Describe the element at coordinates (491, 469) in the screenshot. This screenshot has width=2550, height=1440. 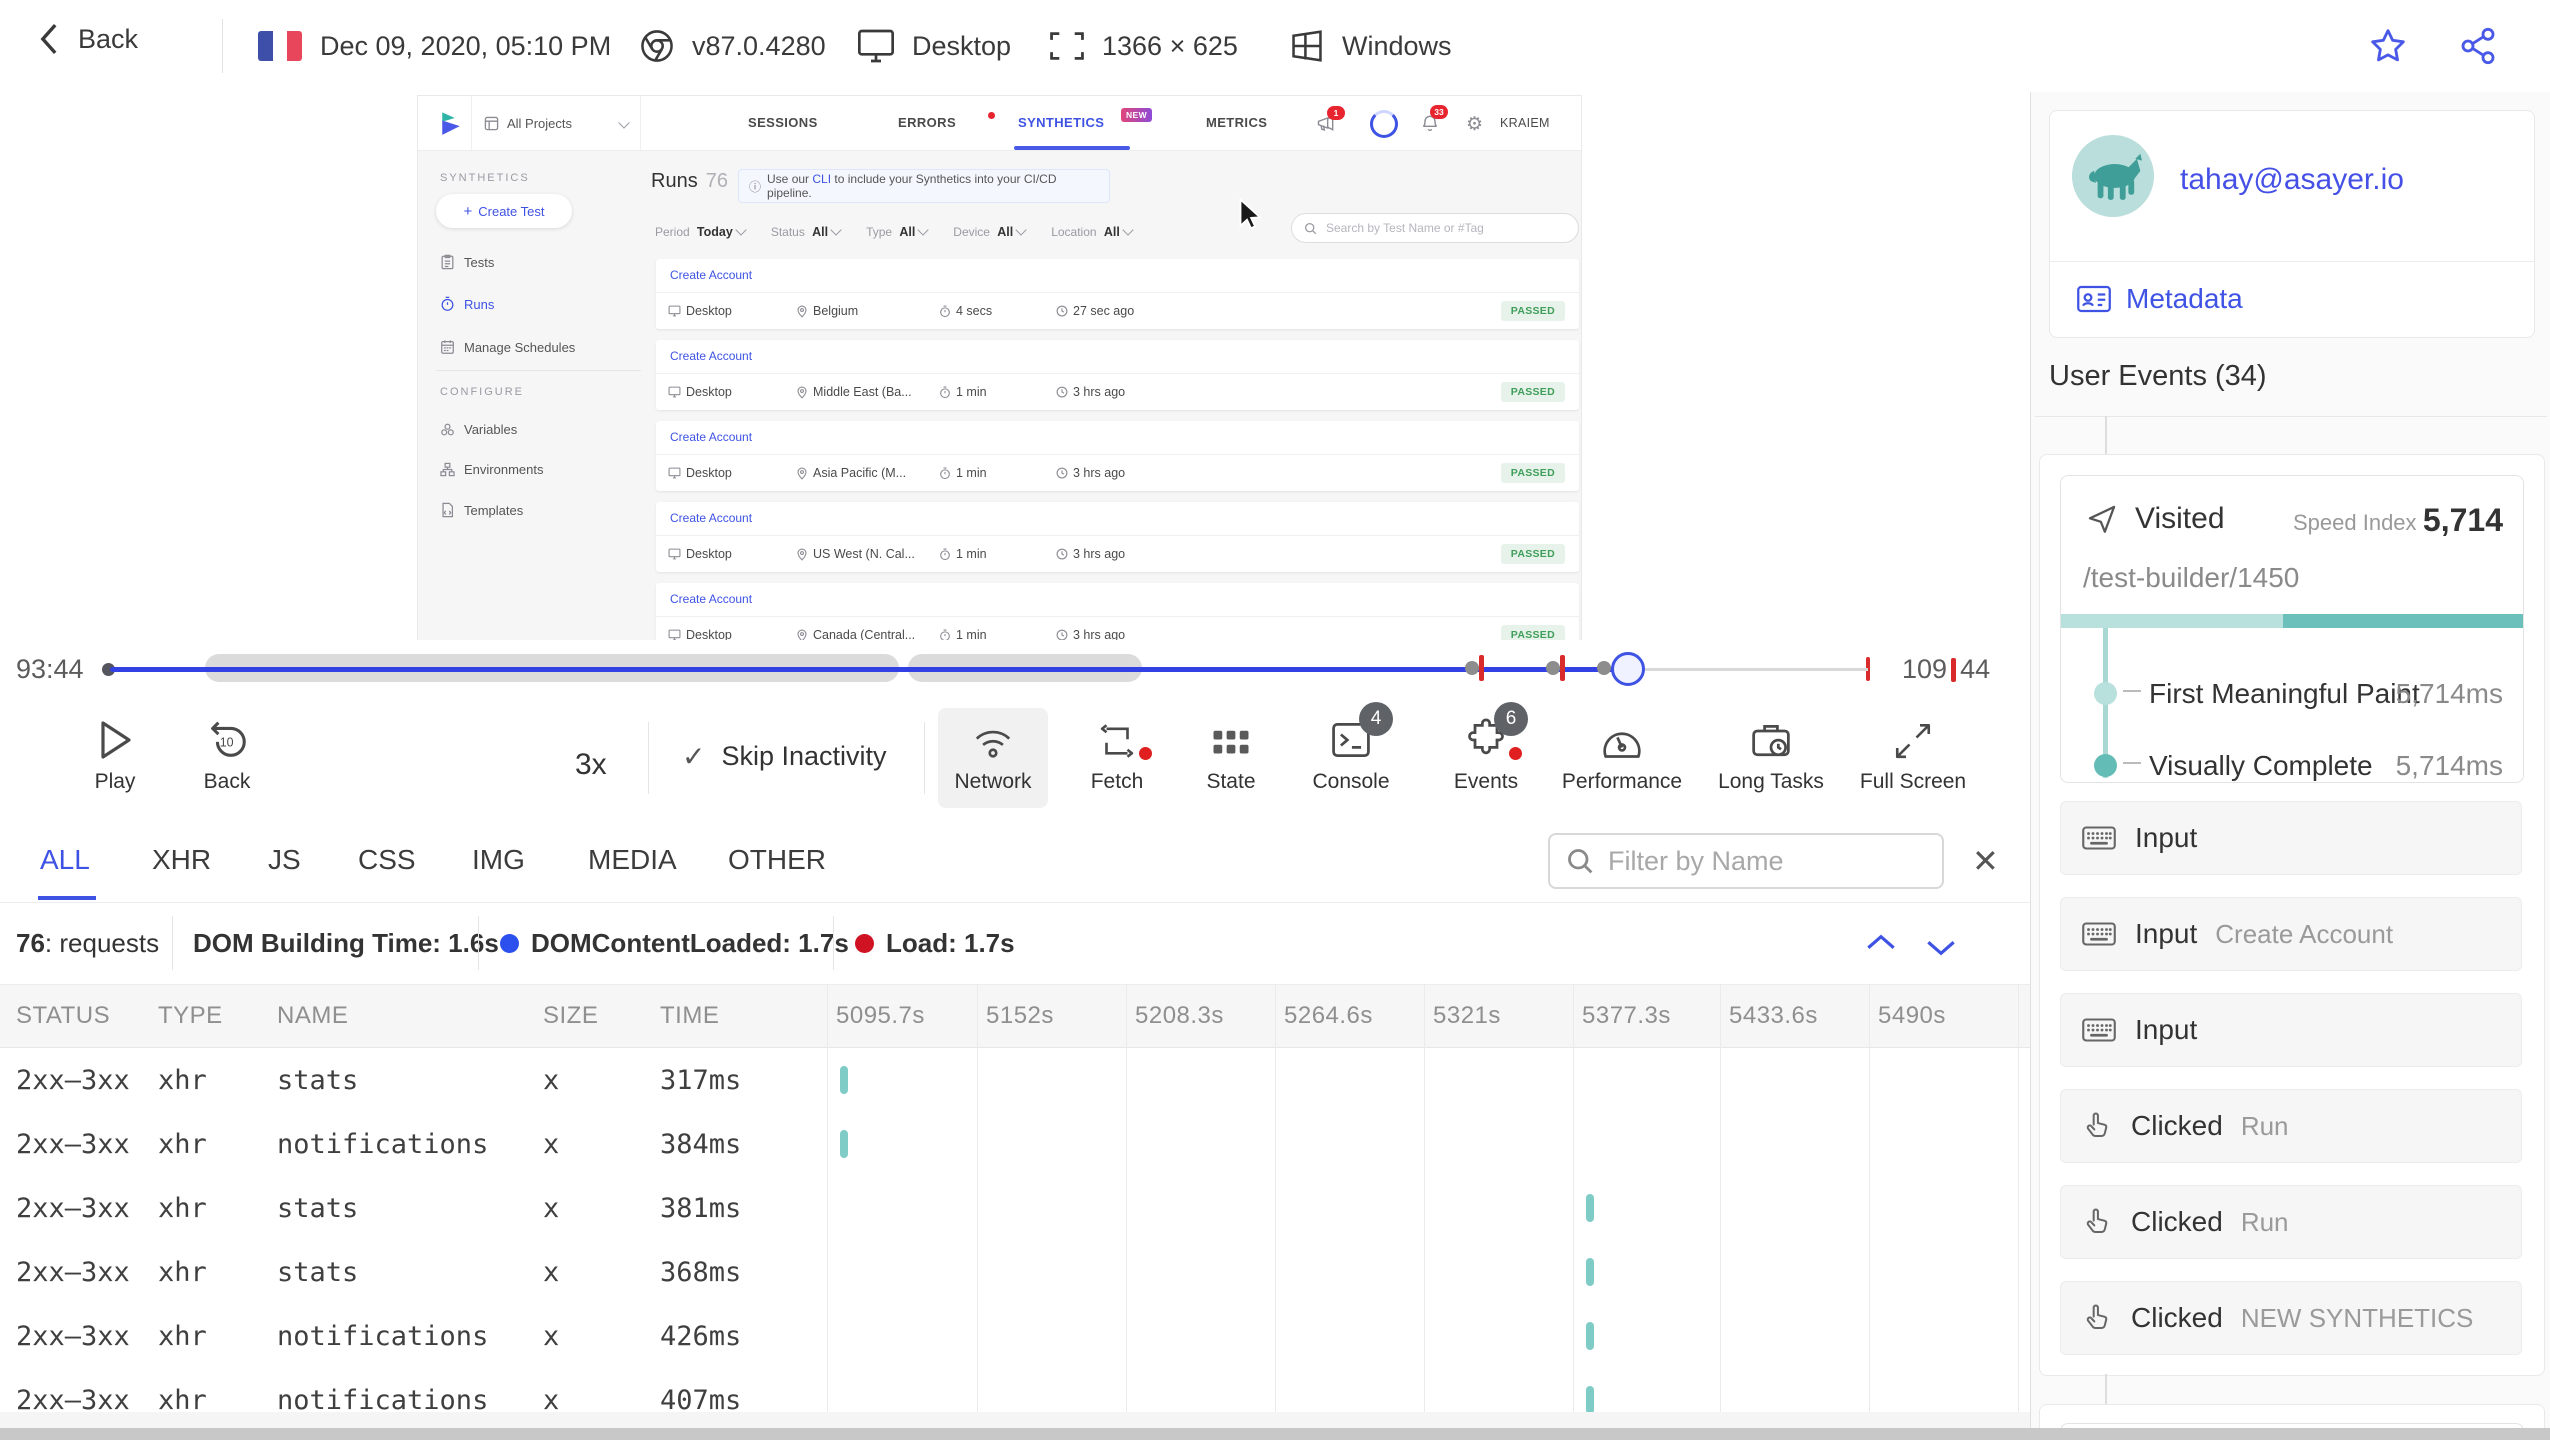
I see `sidebar-item-environments: Environments` at that location.